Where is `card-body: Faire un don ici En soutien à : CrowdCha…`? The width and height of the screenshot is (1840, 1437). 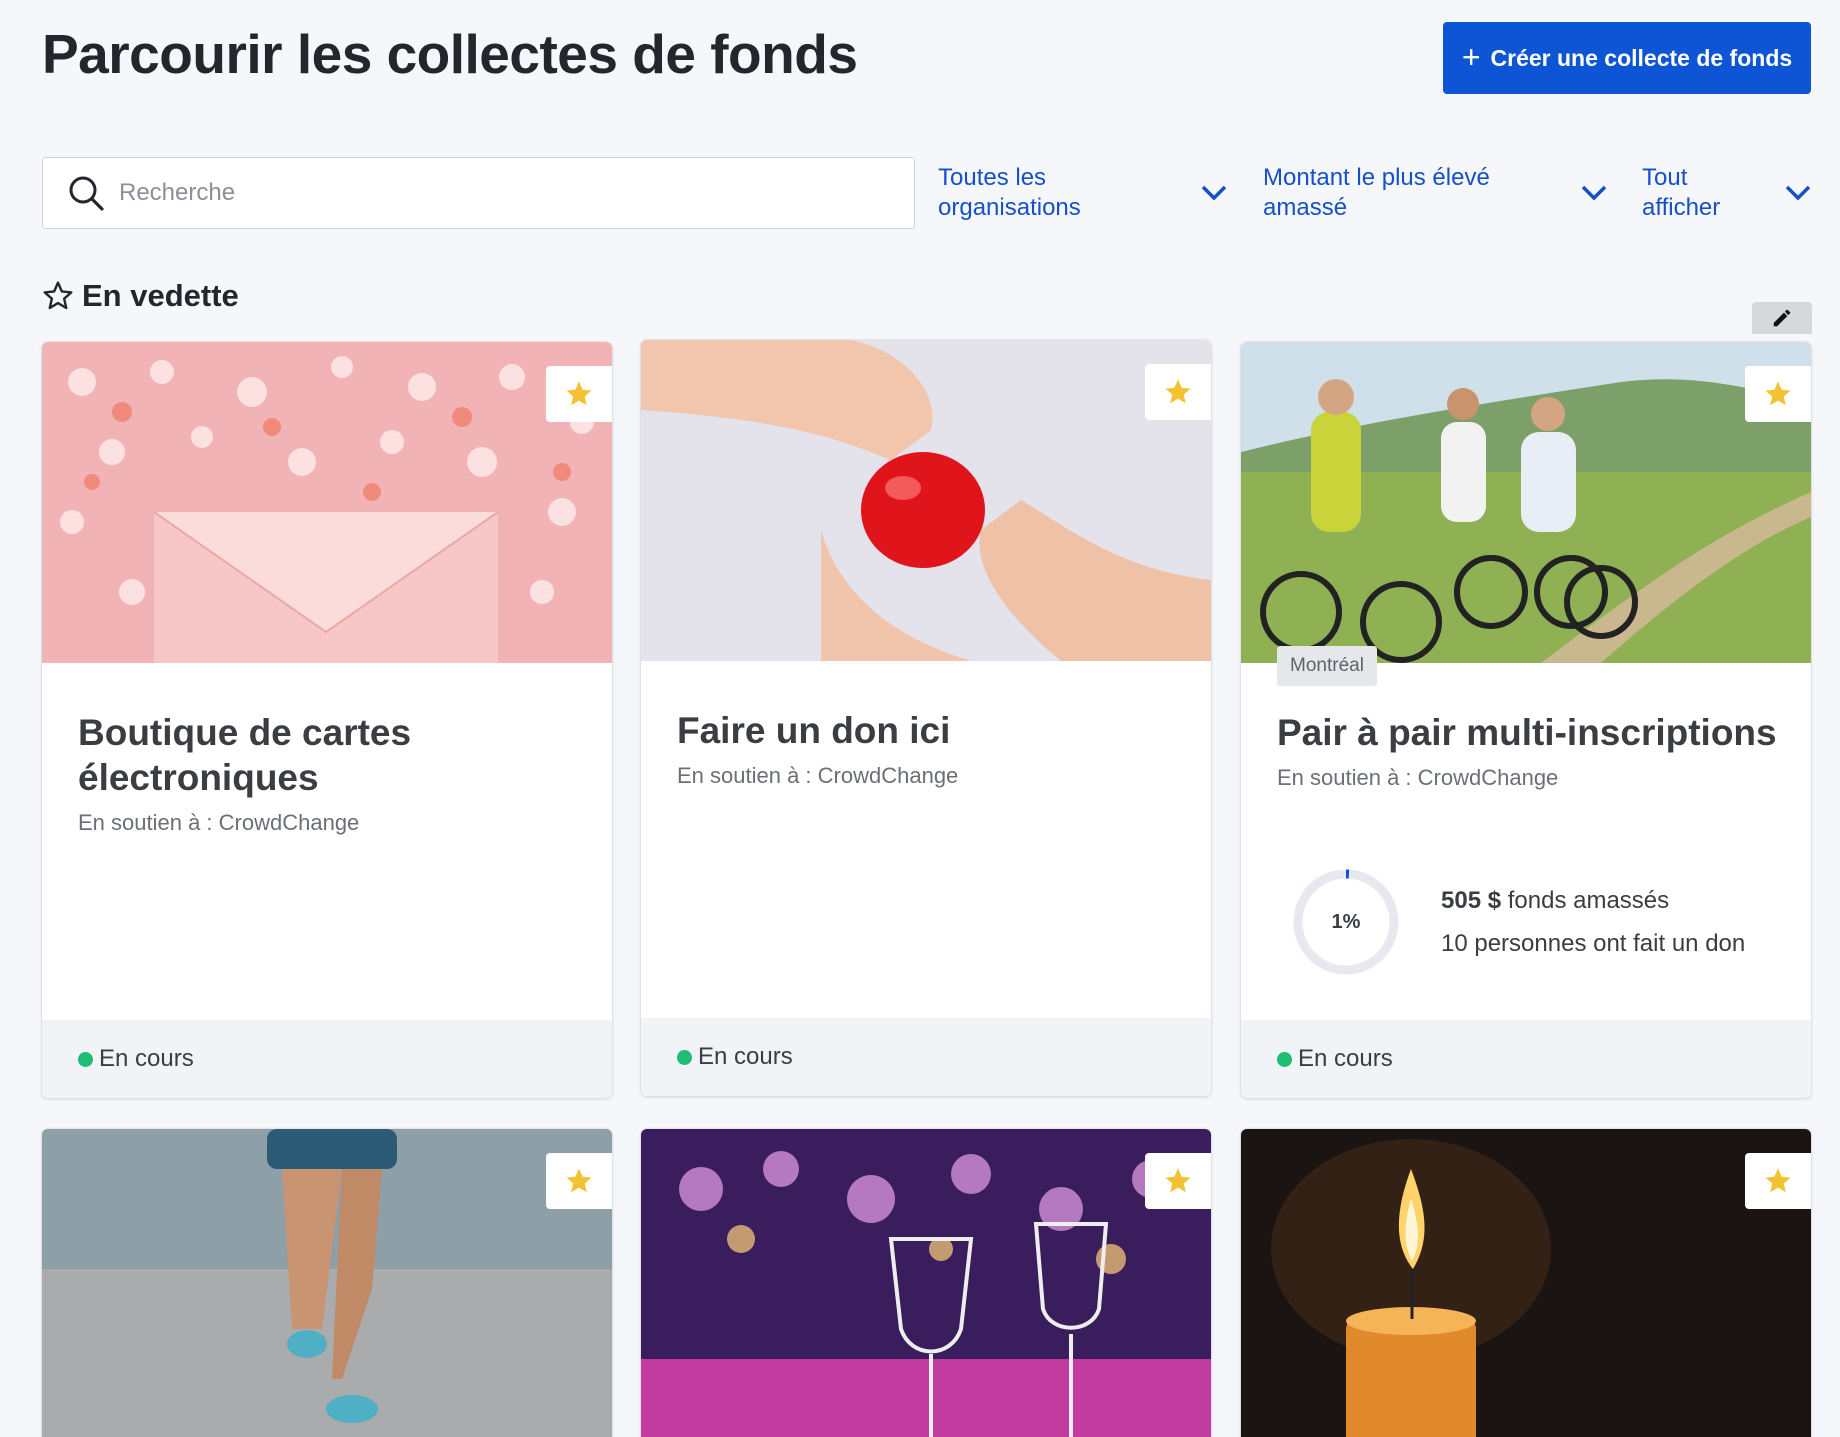 card-body: Faire un don ici En soutien à : CrowdCha… is located at coordinates (929, 748).